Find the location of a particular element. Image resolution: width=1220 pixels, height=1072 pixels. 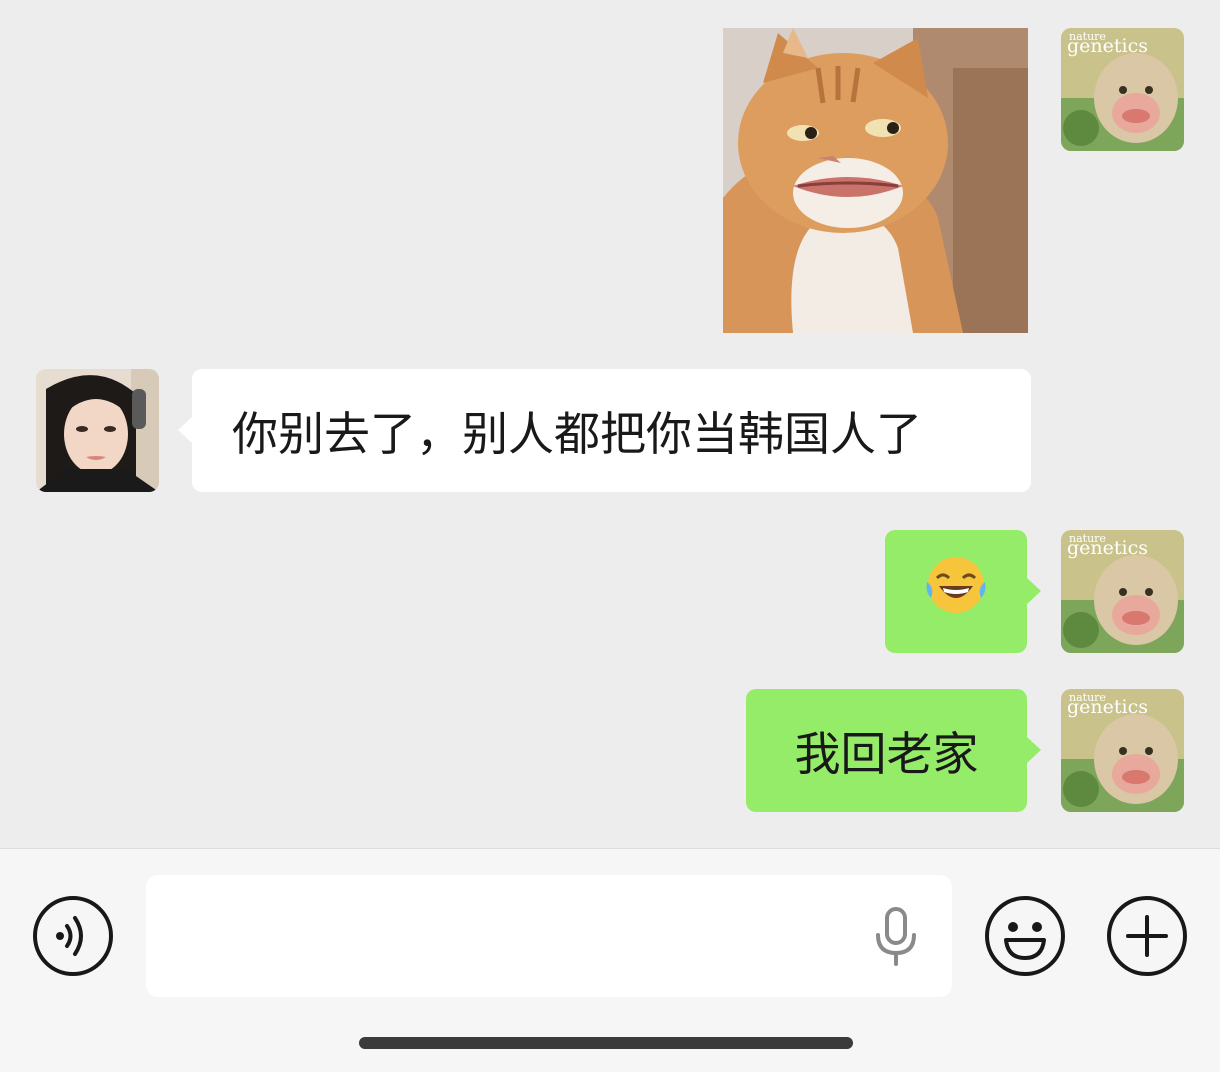

contact-avatar is located at coordinates (97, 430).